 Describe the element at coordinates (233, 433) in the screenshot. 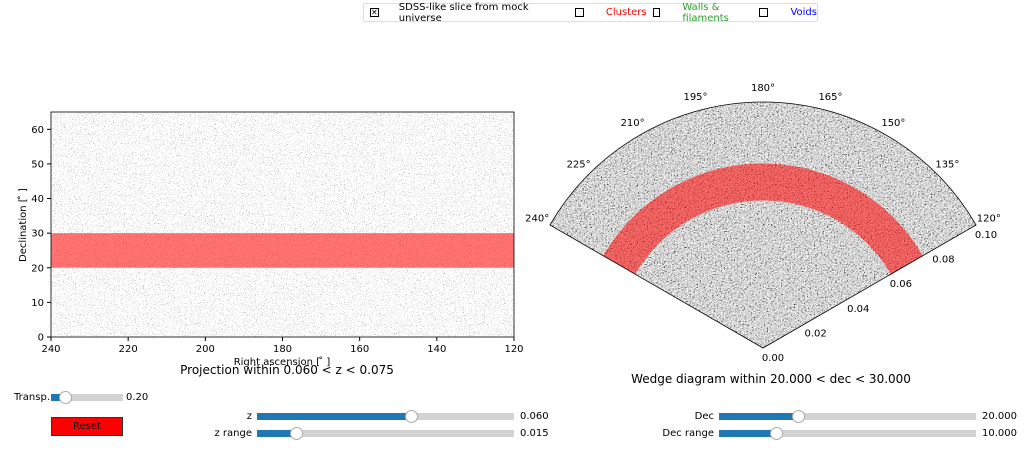

I see `z-range-label: z range` at that location.